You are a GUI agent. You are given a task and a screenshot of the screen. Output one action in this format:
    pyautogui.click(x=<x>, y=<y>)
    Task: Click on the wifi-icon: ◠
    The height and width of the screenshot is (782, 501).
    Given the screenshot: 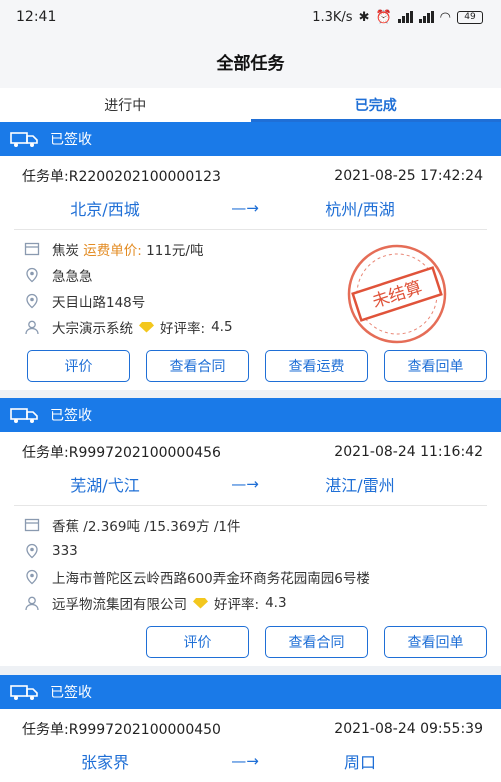 What is the action you would take?
    pyautogui.click(x=445, y=17)
    